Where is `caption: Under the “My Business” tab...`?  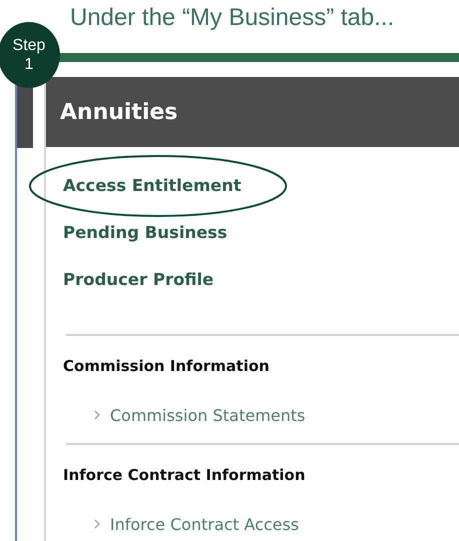
caption: Under the “My Business” tab... is located at coordinates (232, 17).